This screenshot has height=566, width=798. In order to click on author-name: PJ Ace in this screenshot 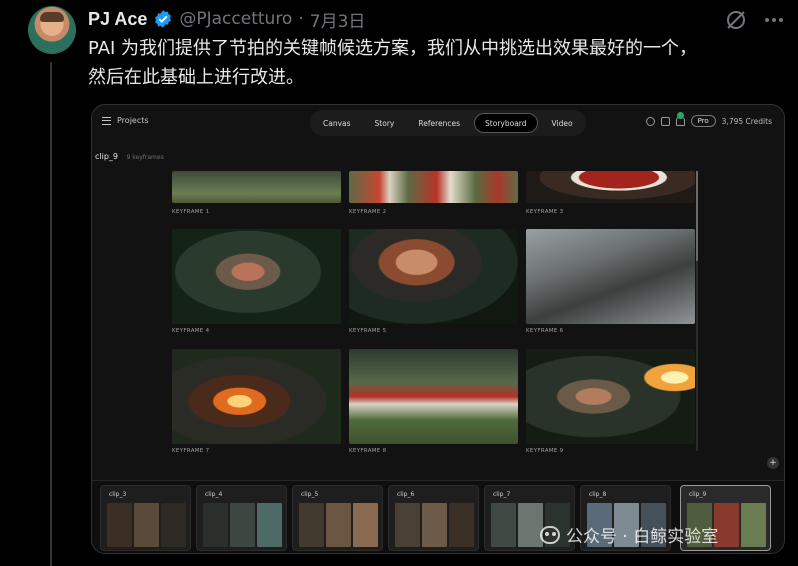, I will do `click(117, 19)`.